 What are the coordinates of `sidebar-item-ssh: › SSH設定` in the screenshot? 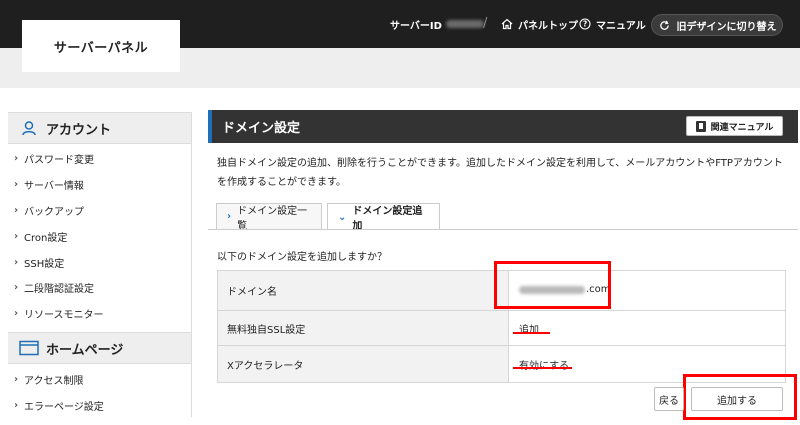 It's located at (102, 262).